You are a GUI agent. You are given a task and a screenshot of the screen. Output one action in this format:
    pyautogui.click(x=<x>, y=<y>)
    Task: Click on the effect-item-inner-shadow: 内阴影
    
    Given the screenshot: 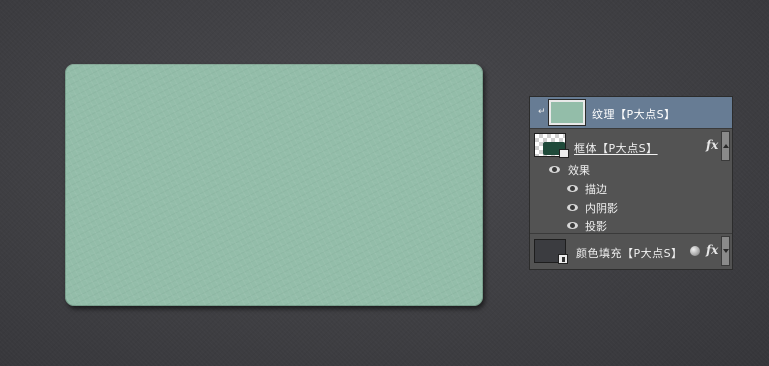 What is the action you would take?
    pyautogui.click(x=625, y=208)
    